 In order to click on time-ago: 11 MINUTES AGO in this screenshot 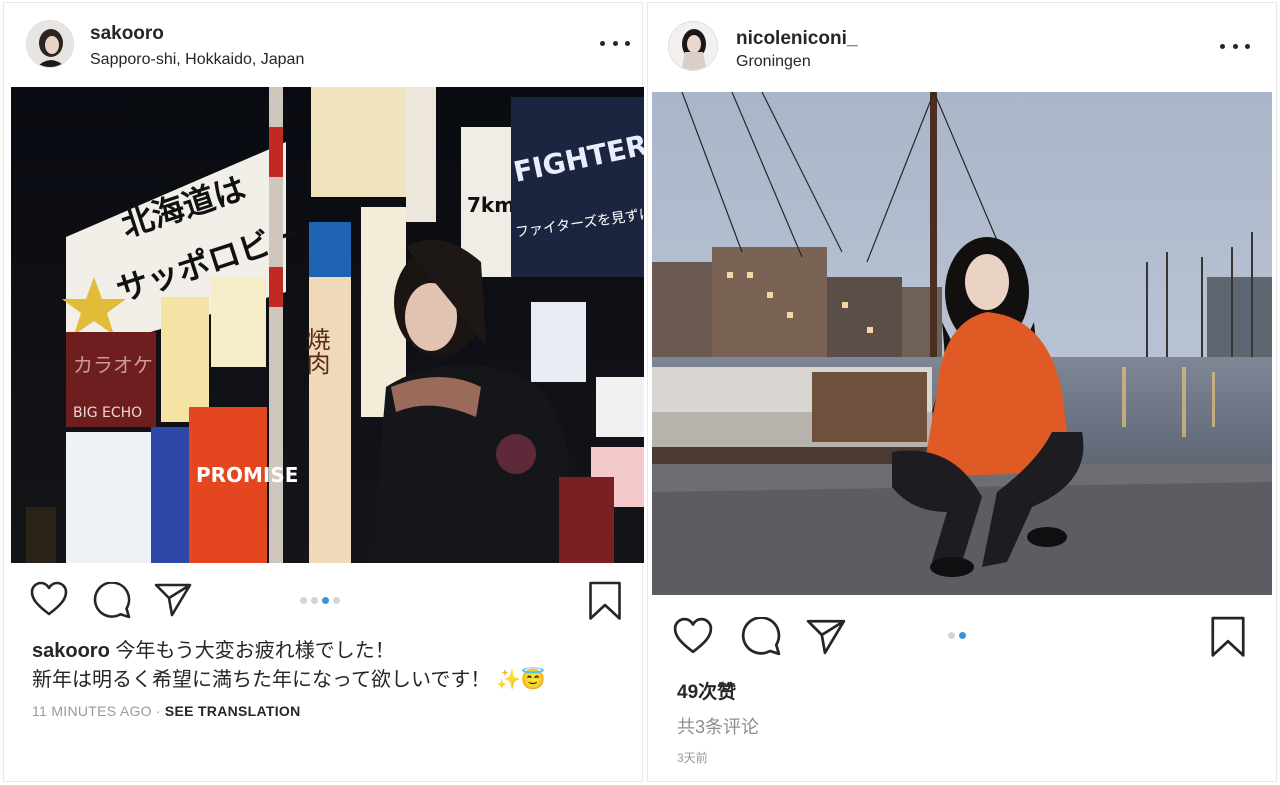, I will do `click(92, 711)`.